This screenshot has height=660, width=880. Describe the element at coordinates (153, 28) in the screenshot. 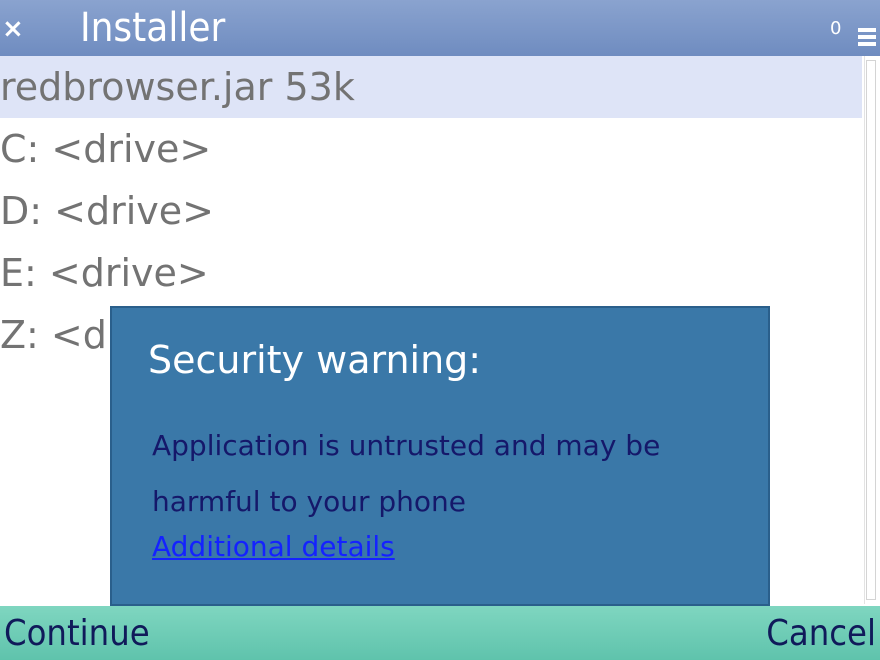

I see `app-title: Installer` at that location.